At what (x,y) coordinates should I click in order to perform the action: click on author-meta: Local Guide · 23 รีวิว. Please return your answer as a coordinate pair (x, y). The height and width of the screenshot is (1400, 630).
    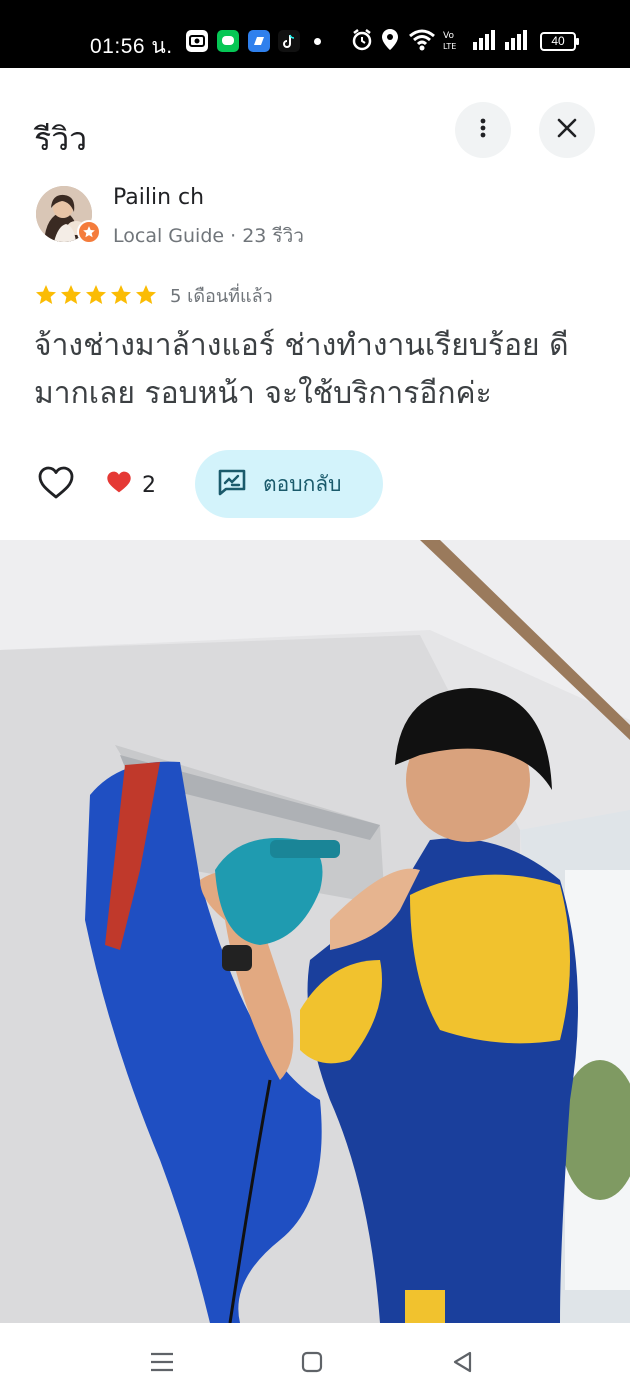
    Looking at the image, I should click on (208, 236).